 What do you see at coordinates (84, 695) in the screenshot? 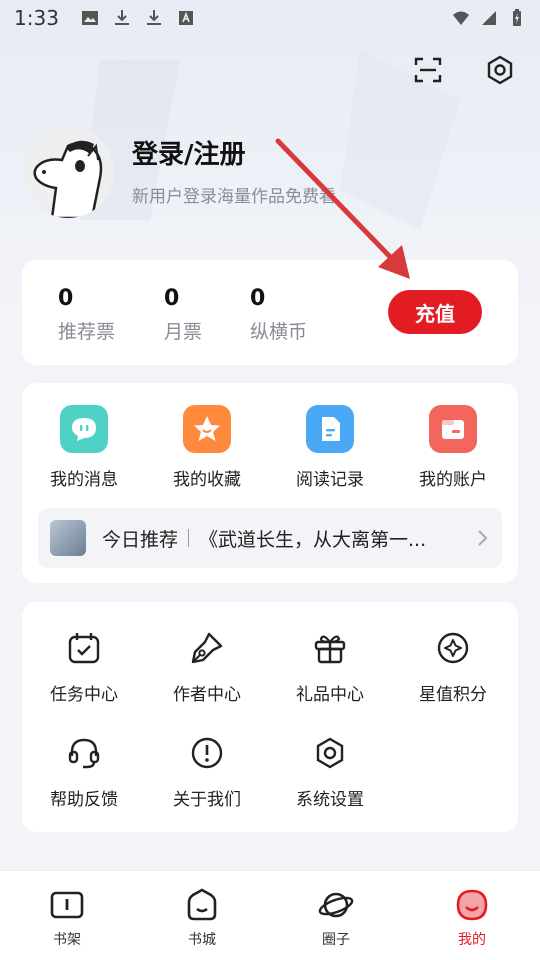
I see `service-label: 任务中心` at bounding box center [84, 695].